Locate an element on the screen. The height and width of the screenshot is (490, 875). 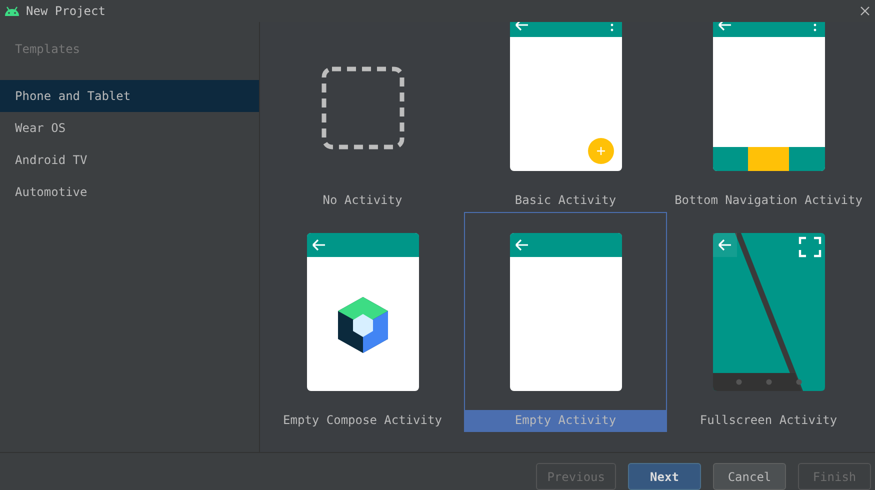
template-label: Empty Compose Activity is located at coordinates (362, 420).